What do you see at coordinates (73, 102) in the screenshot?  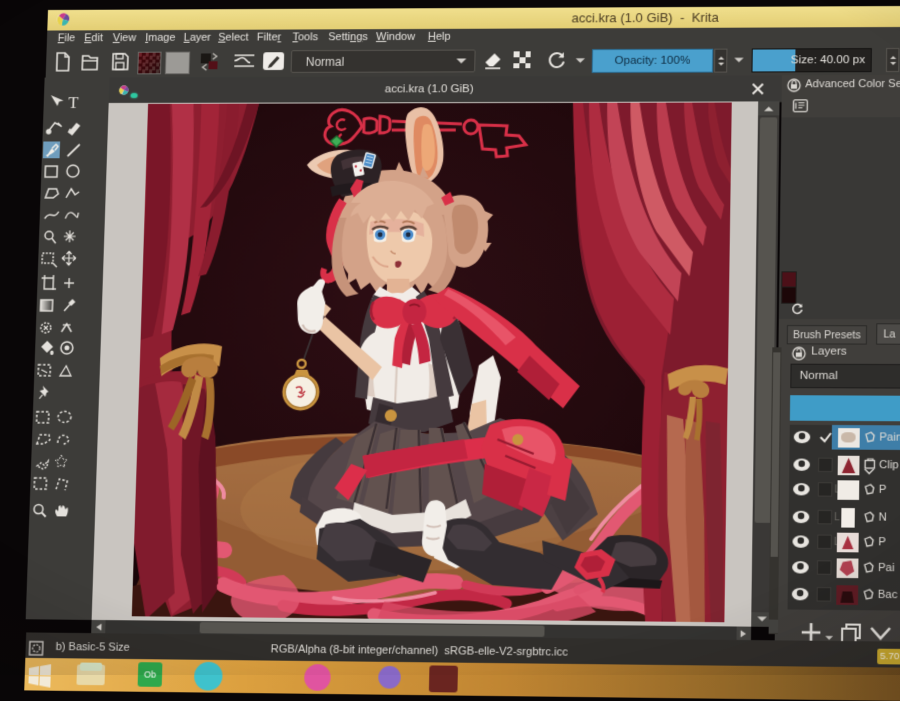 I see `svg-text: T` at bounding box center [73, 102].